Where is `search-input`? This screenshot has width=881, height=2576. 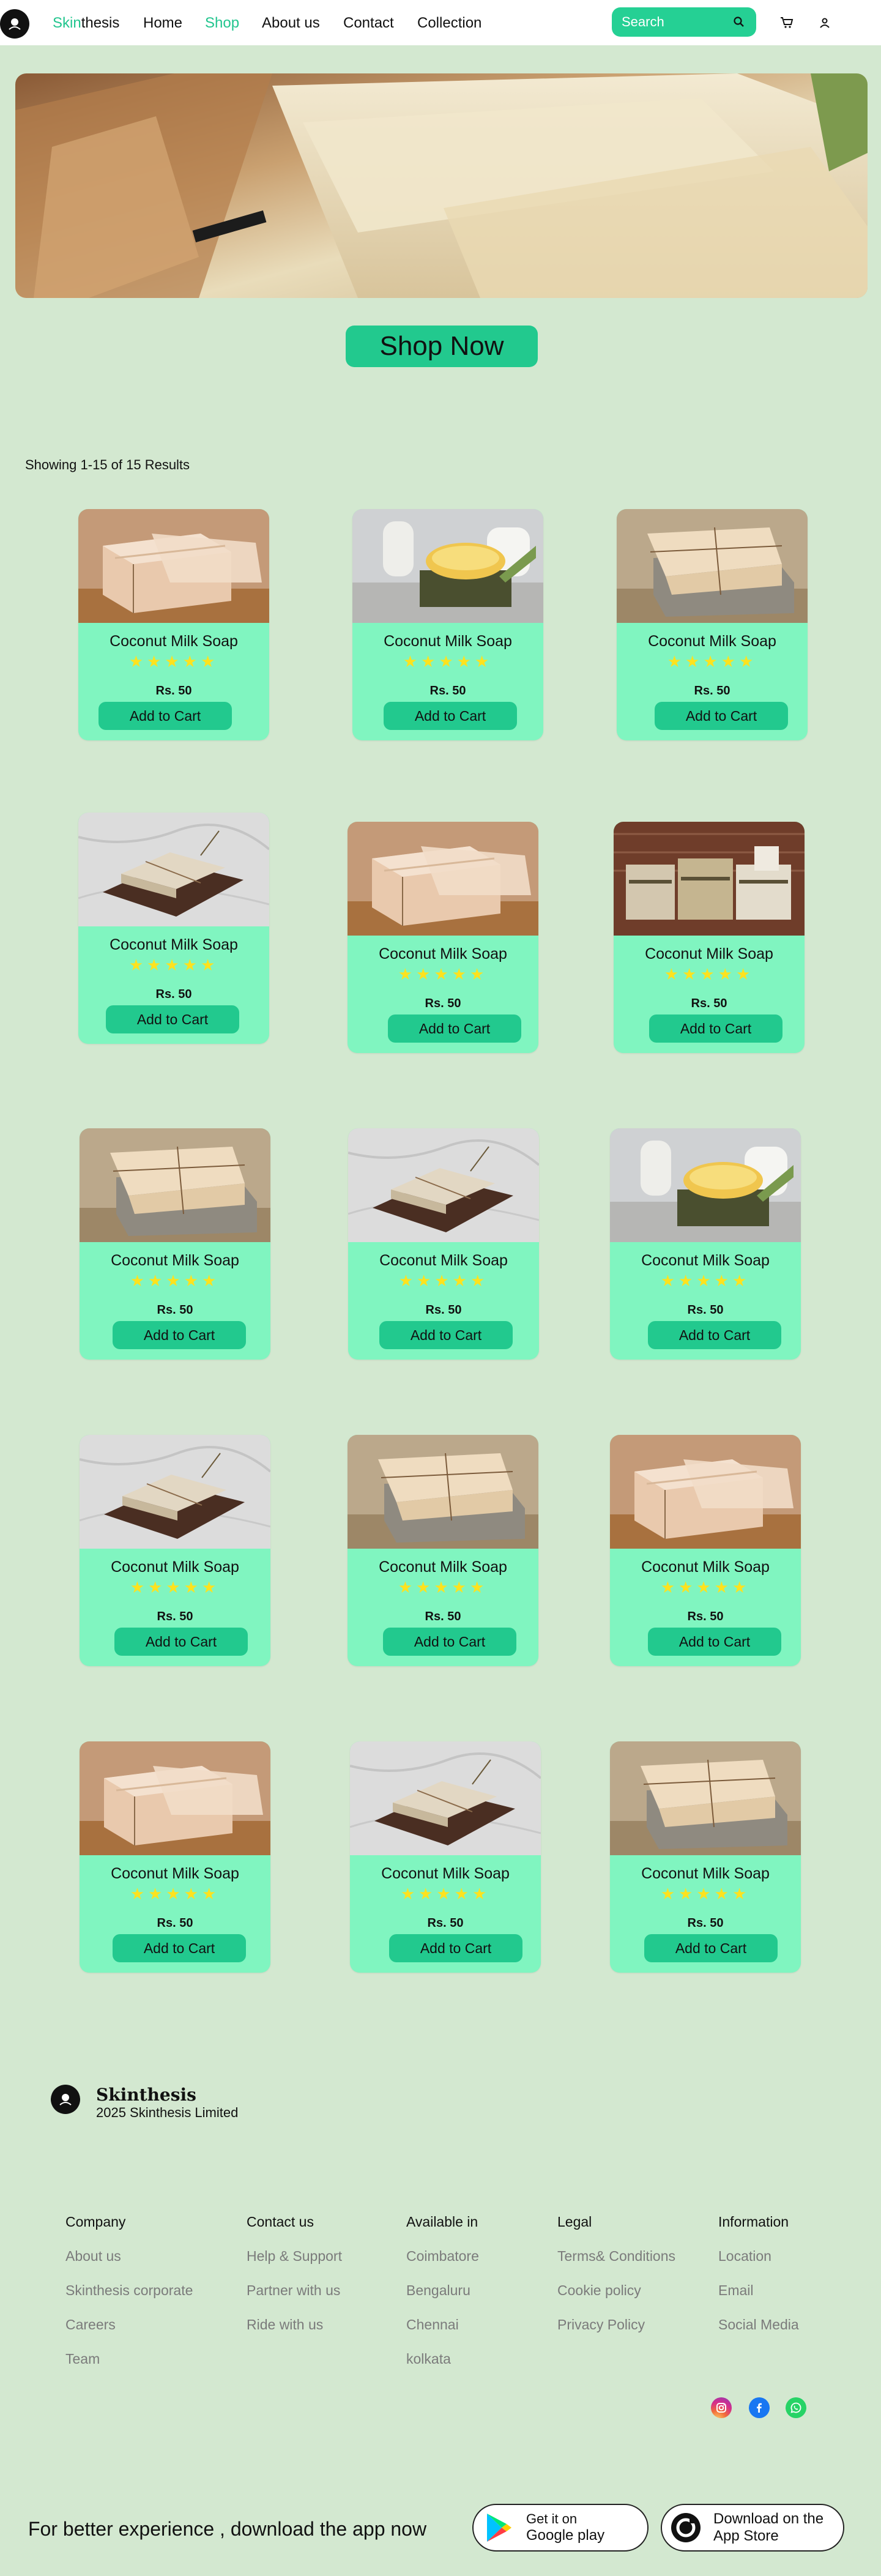 search-input is located at coordinates (673, 22).